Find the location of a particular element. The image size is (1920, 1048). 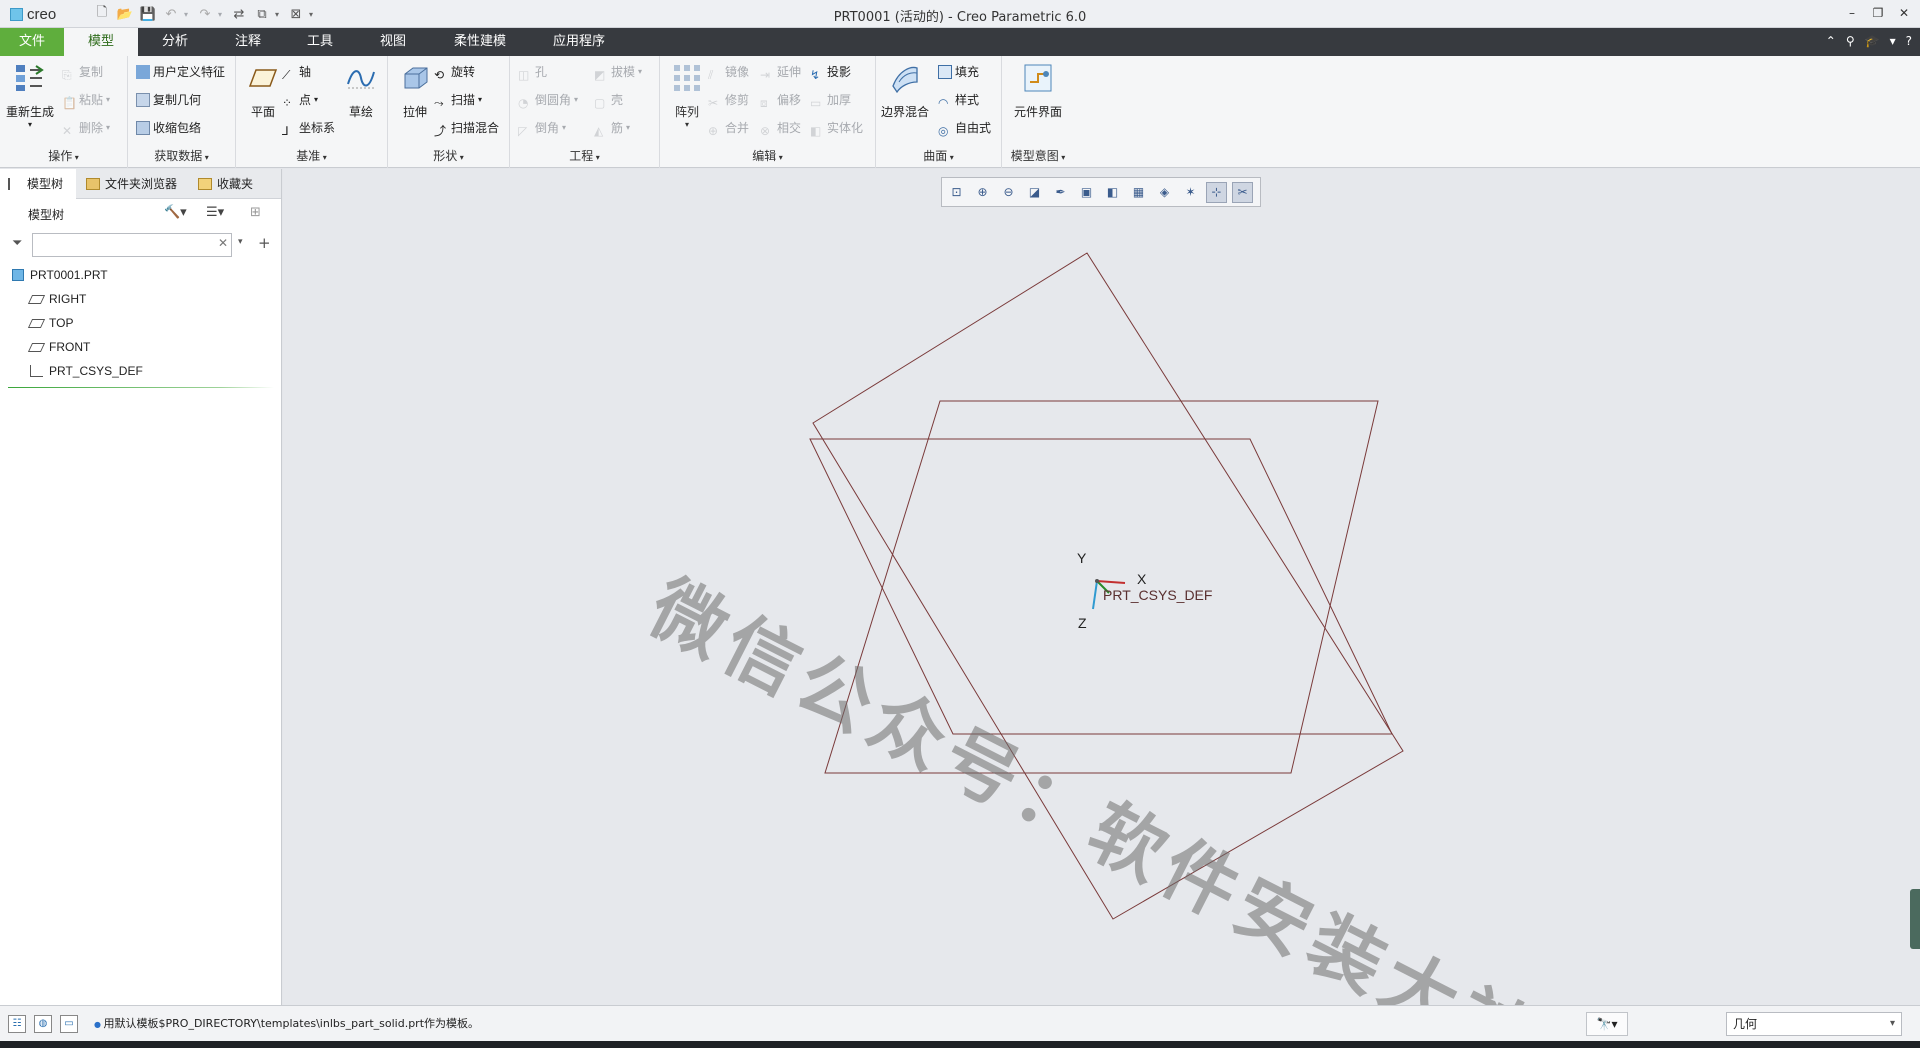

search-commands-icon: ⚲ is located at coordinates (1850, 41).